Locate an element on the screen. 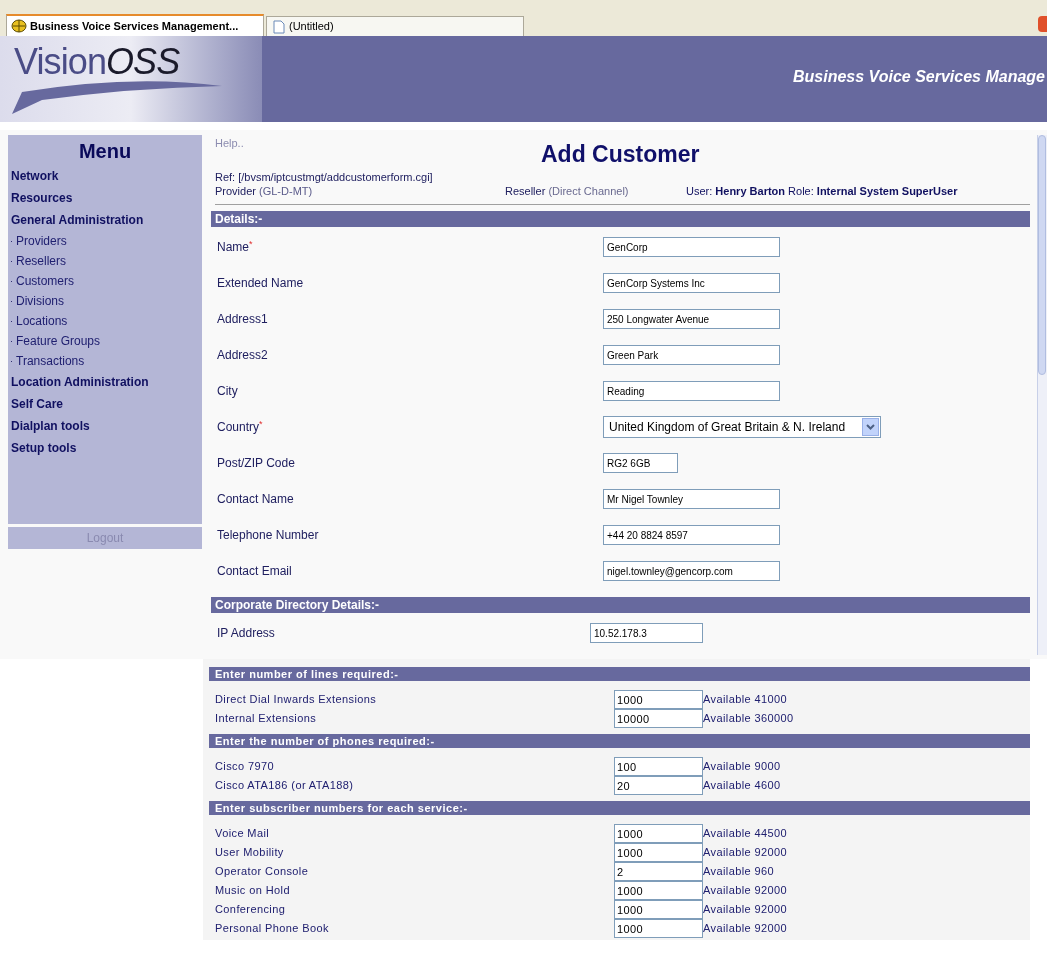  input-field: +44 20 8824 8597 is located at coordinates (691, 535).